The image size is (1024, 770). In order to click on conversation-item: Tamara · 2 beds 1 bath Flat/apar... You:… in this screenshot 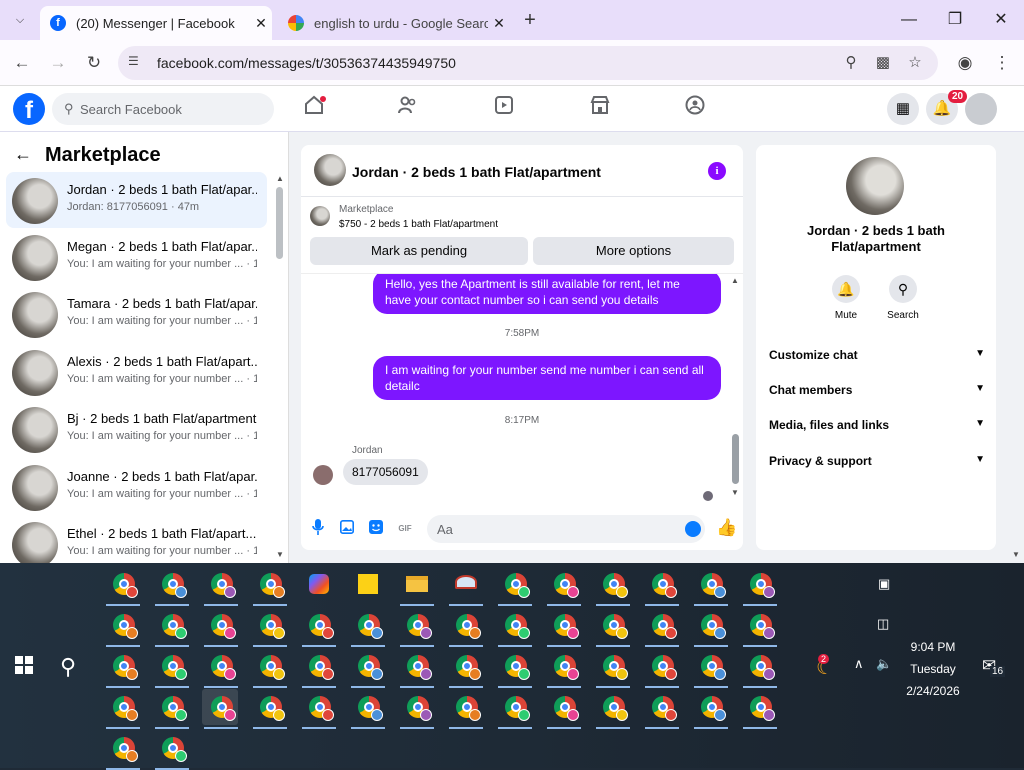, I will do `click(136, 314)`.